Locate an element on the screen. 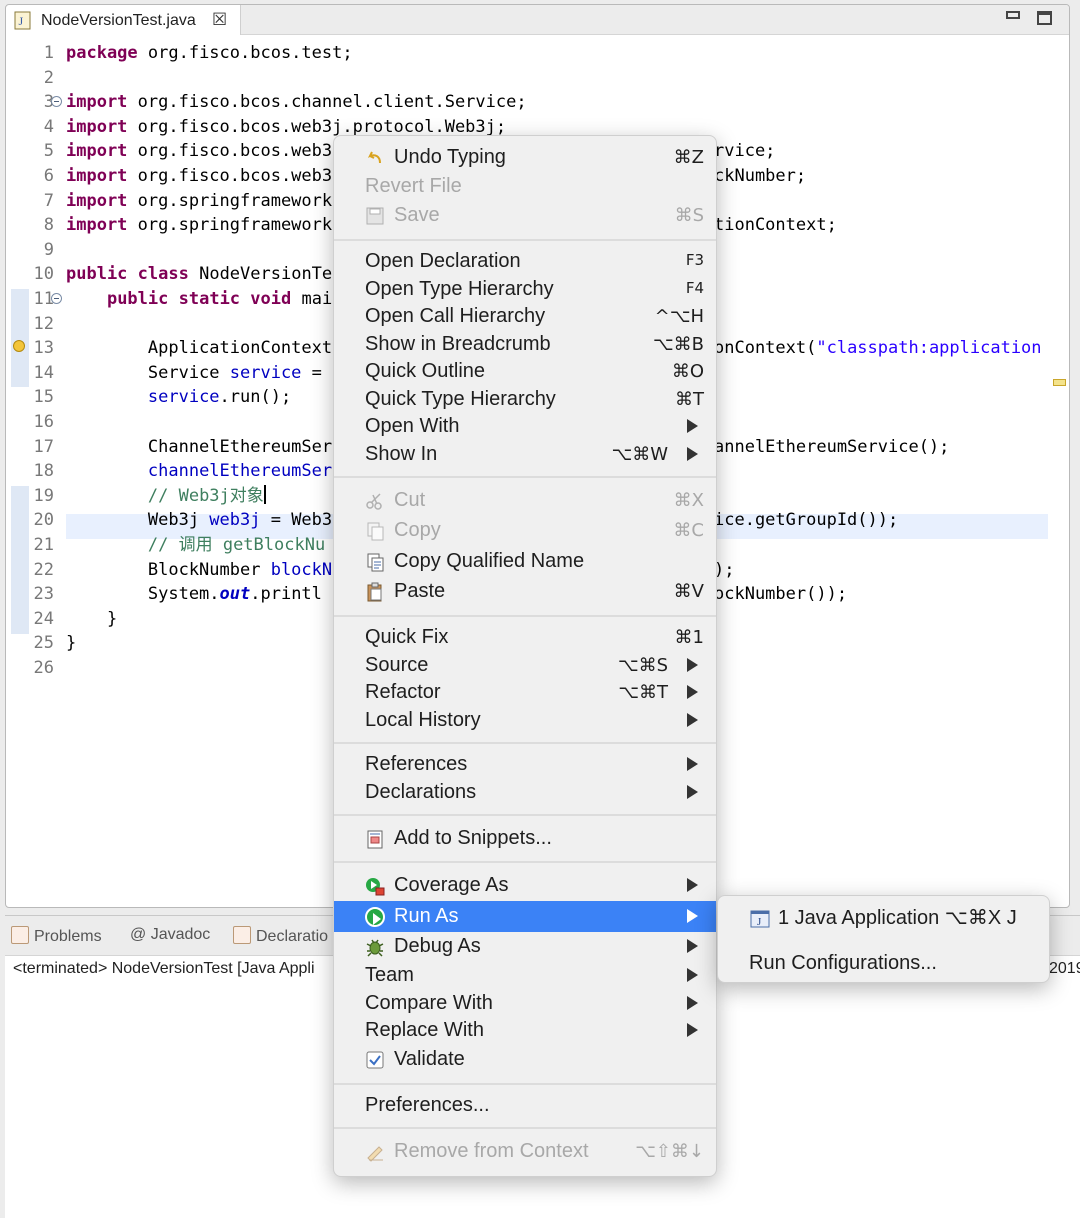 The height and width of the screenshot is (1218, 1080). code-token: blockN is located at coordinates (301, 569).